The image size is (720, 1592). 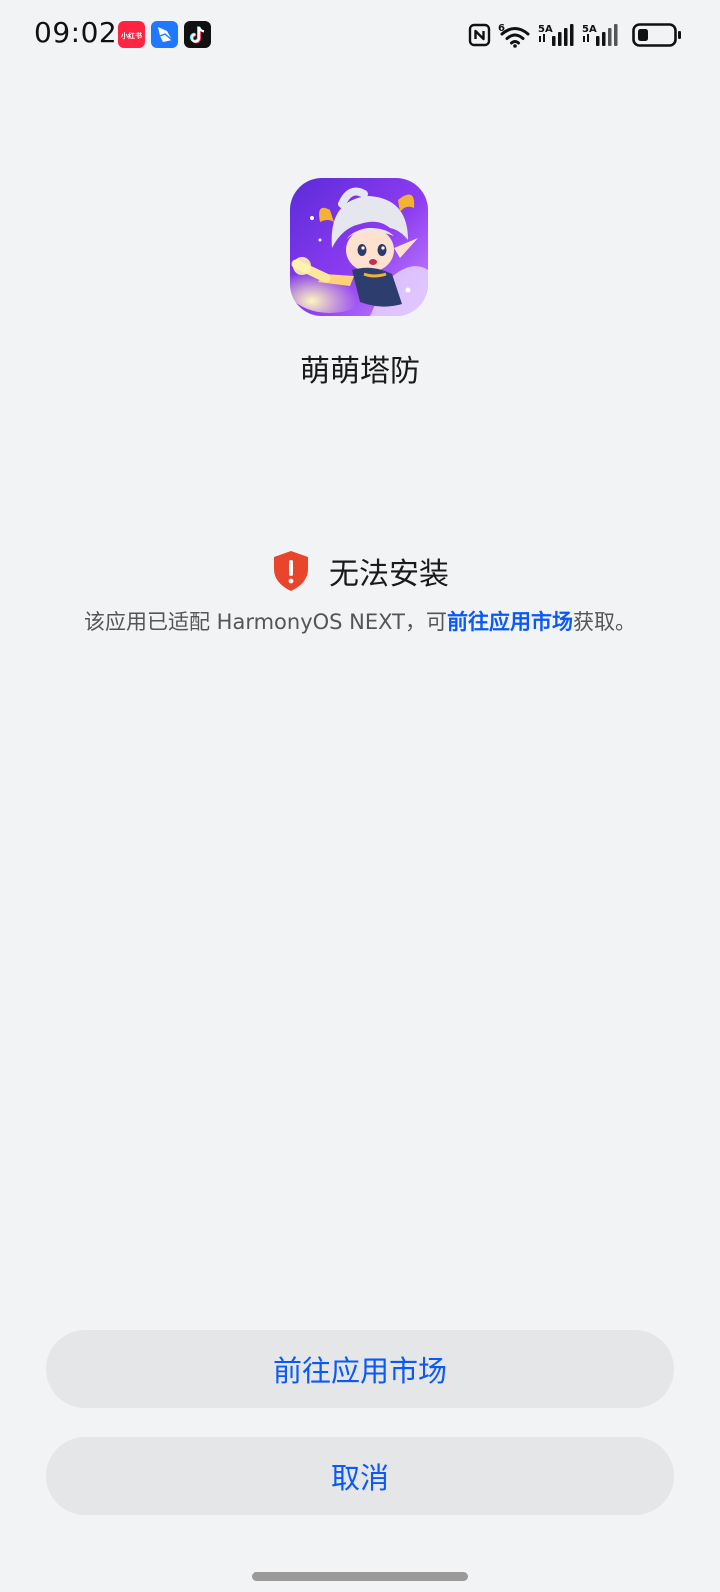 I want to click on warning-desc-prefix: 该应用已适配 HarmonyOS NEXT，可, so click(x=265, y=622).